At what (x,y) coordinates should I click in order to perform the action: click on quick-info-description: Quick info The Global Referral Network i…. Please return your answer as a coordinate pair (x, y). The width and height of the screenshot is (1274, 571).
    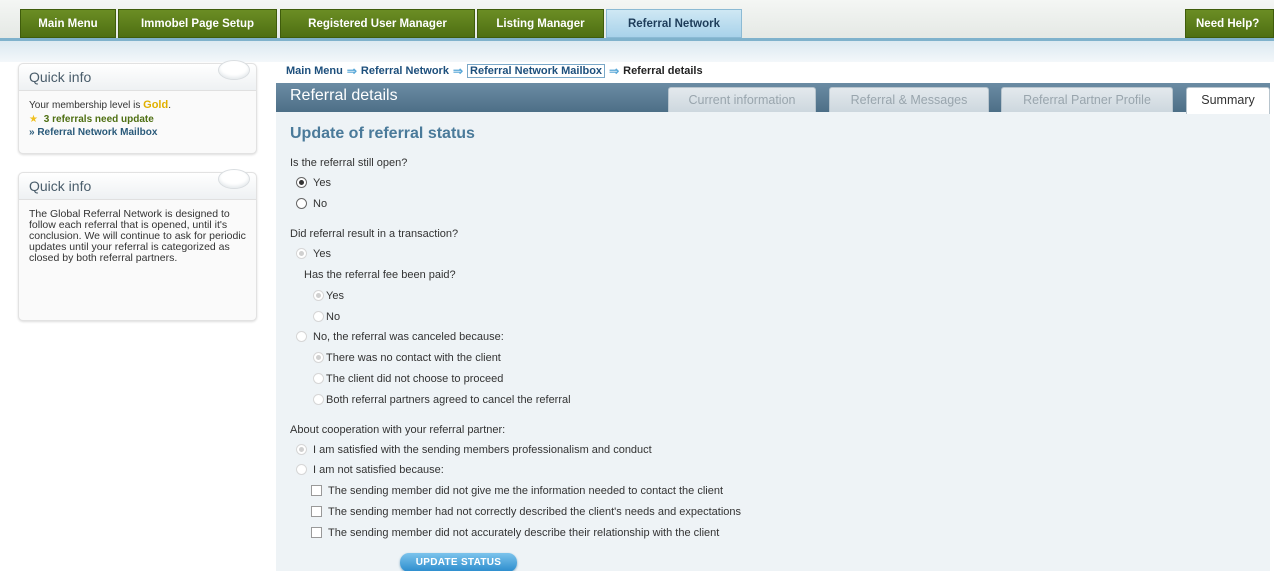
    Looking at the image, I should click on (137, 245).